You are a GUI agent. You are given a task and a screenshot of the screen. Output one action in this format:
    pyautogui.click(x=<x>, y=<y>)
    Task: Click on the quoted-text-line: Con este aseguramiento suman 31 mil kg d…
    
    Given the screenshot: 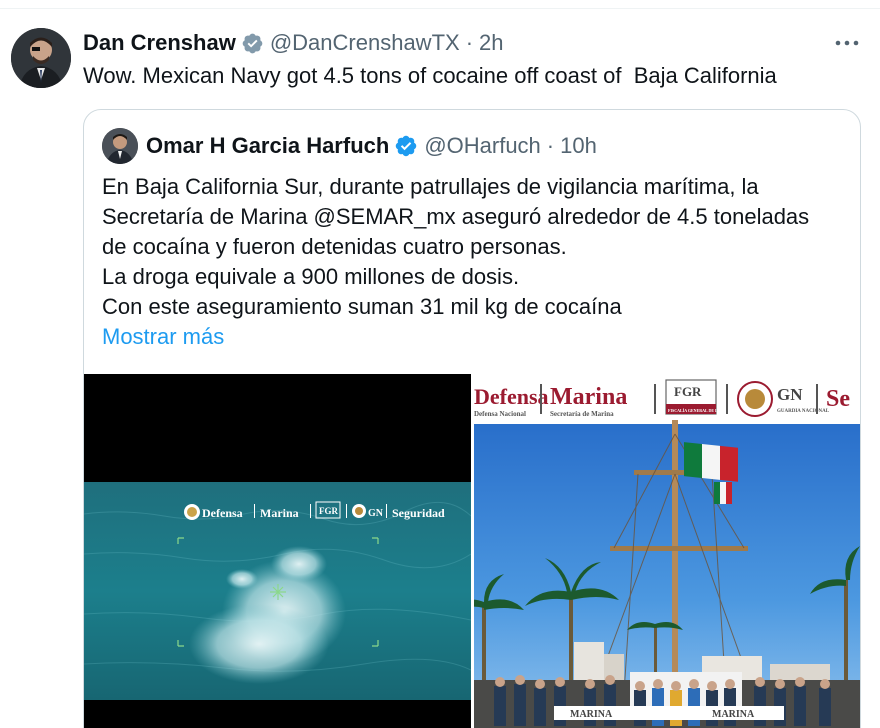 What is the action you would take?
    pyautogui.click(x=362, y=306)
    